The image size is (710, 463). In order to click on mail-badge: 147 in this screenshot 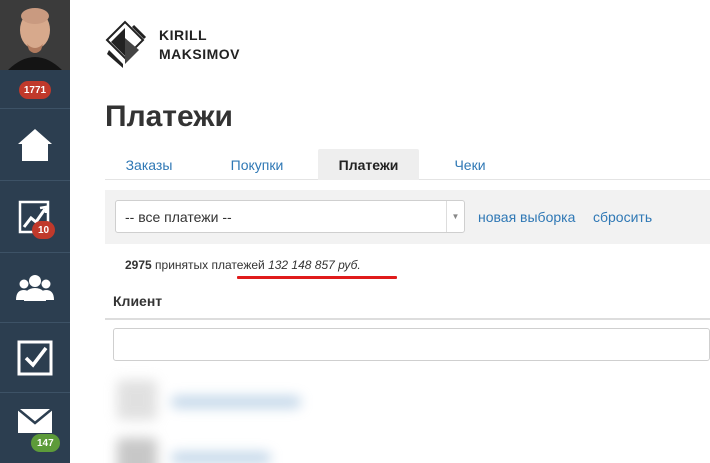, I will do `click(45, 443)`.